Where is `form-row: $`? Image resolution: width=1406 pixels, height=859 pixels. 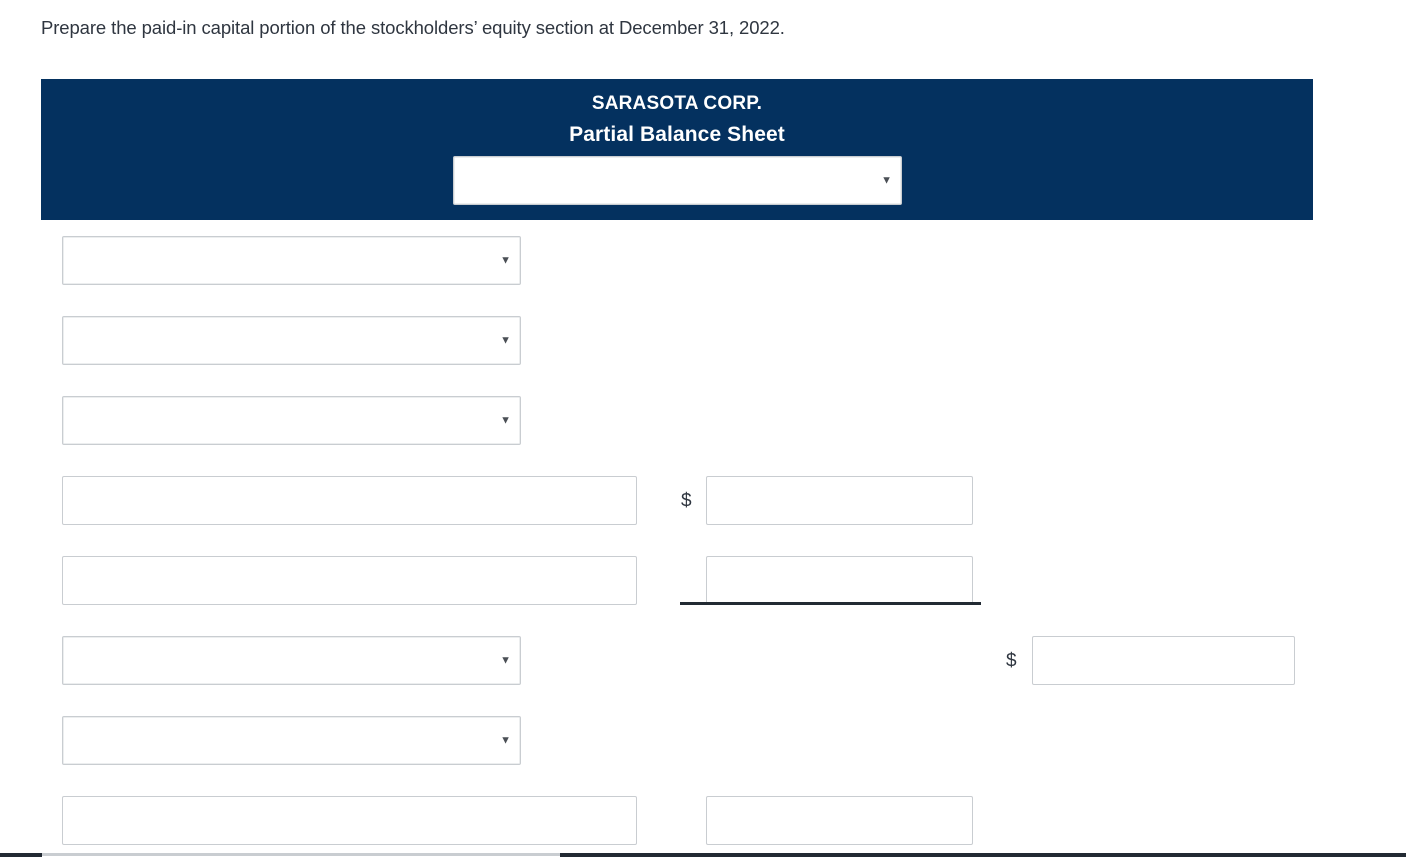
form-row: $ is located at coordinates (703, 500).